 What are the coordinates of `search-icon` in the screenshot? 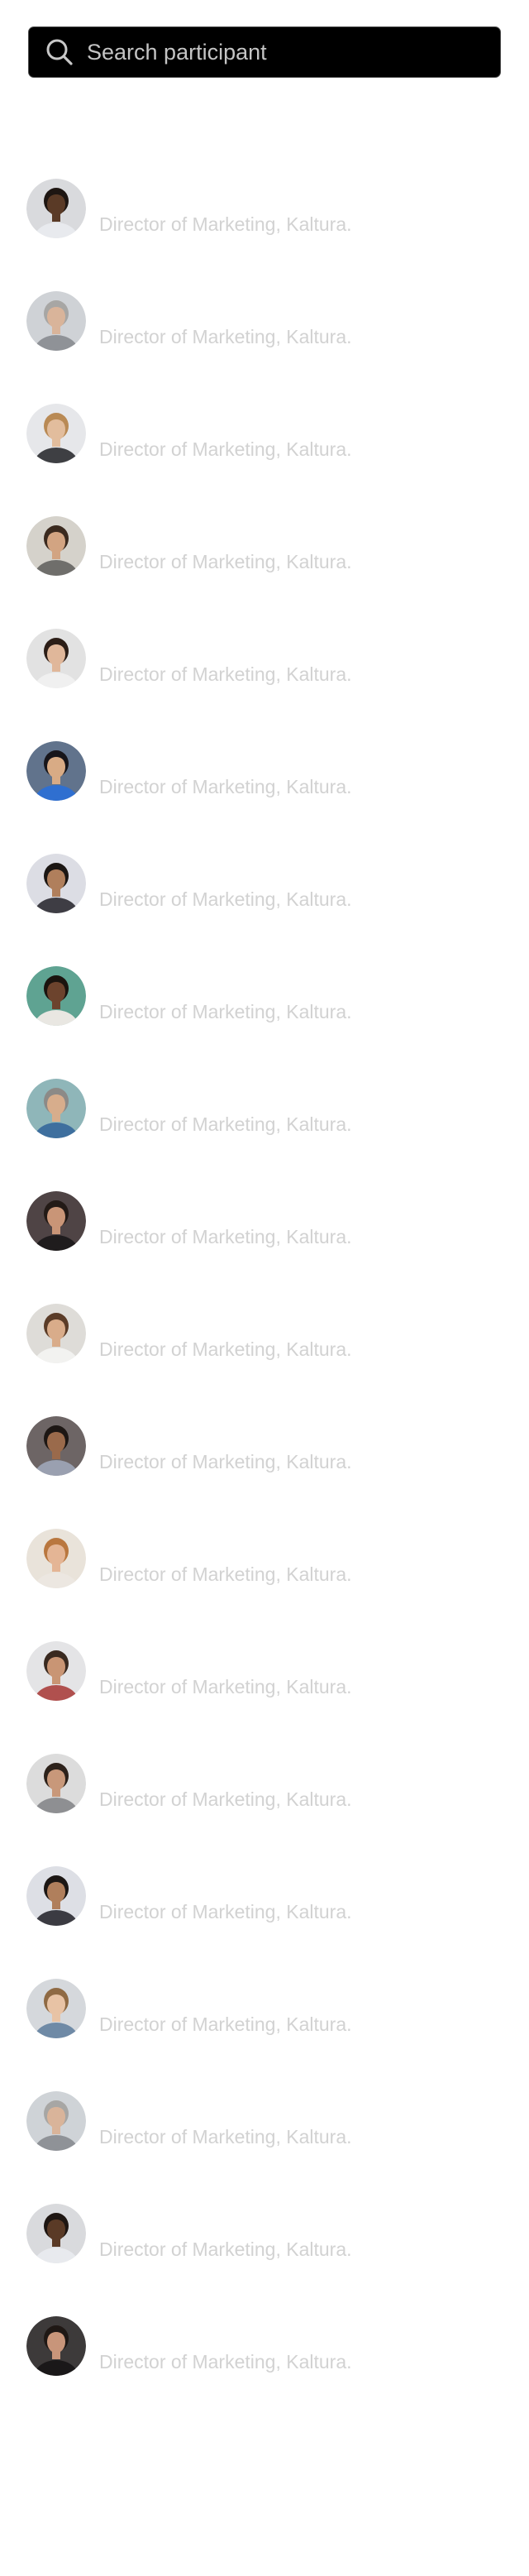 It's located at (59, 52).